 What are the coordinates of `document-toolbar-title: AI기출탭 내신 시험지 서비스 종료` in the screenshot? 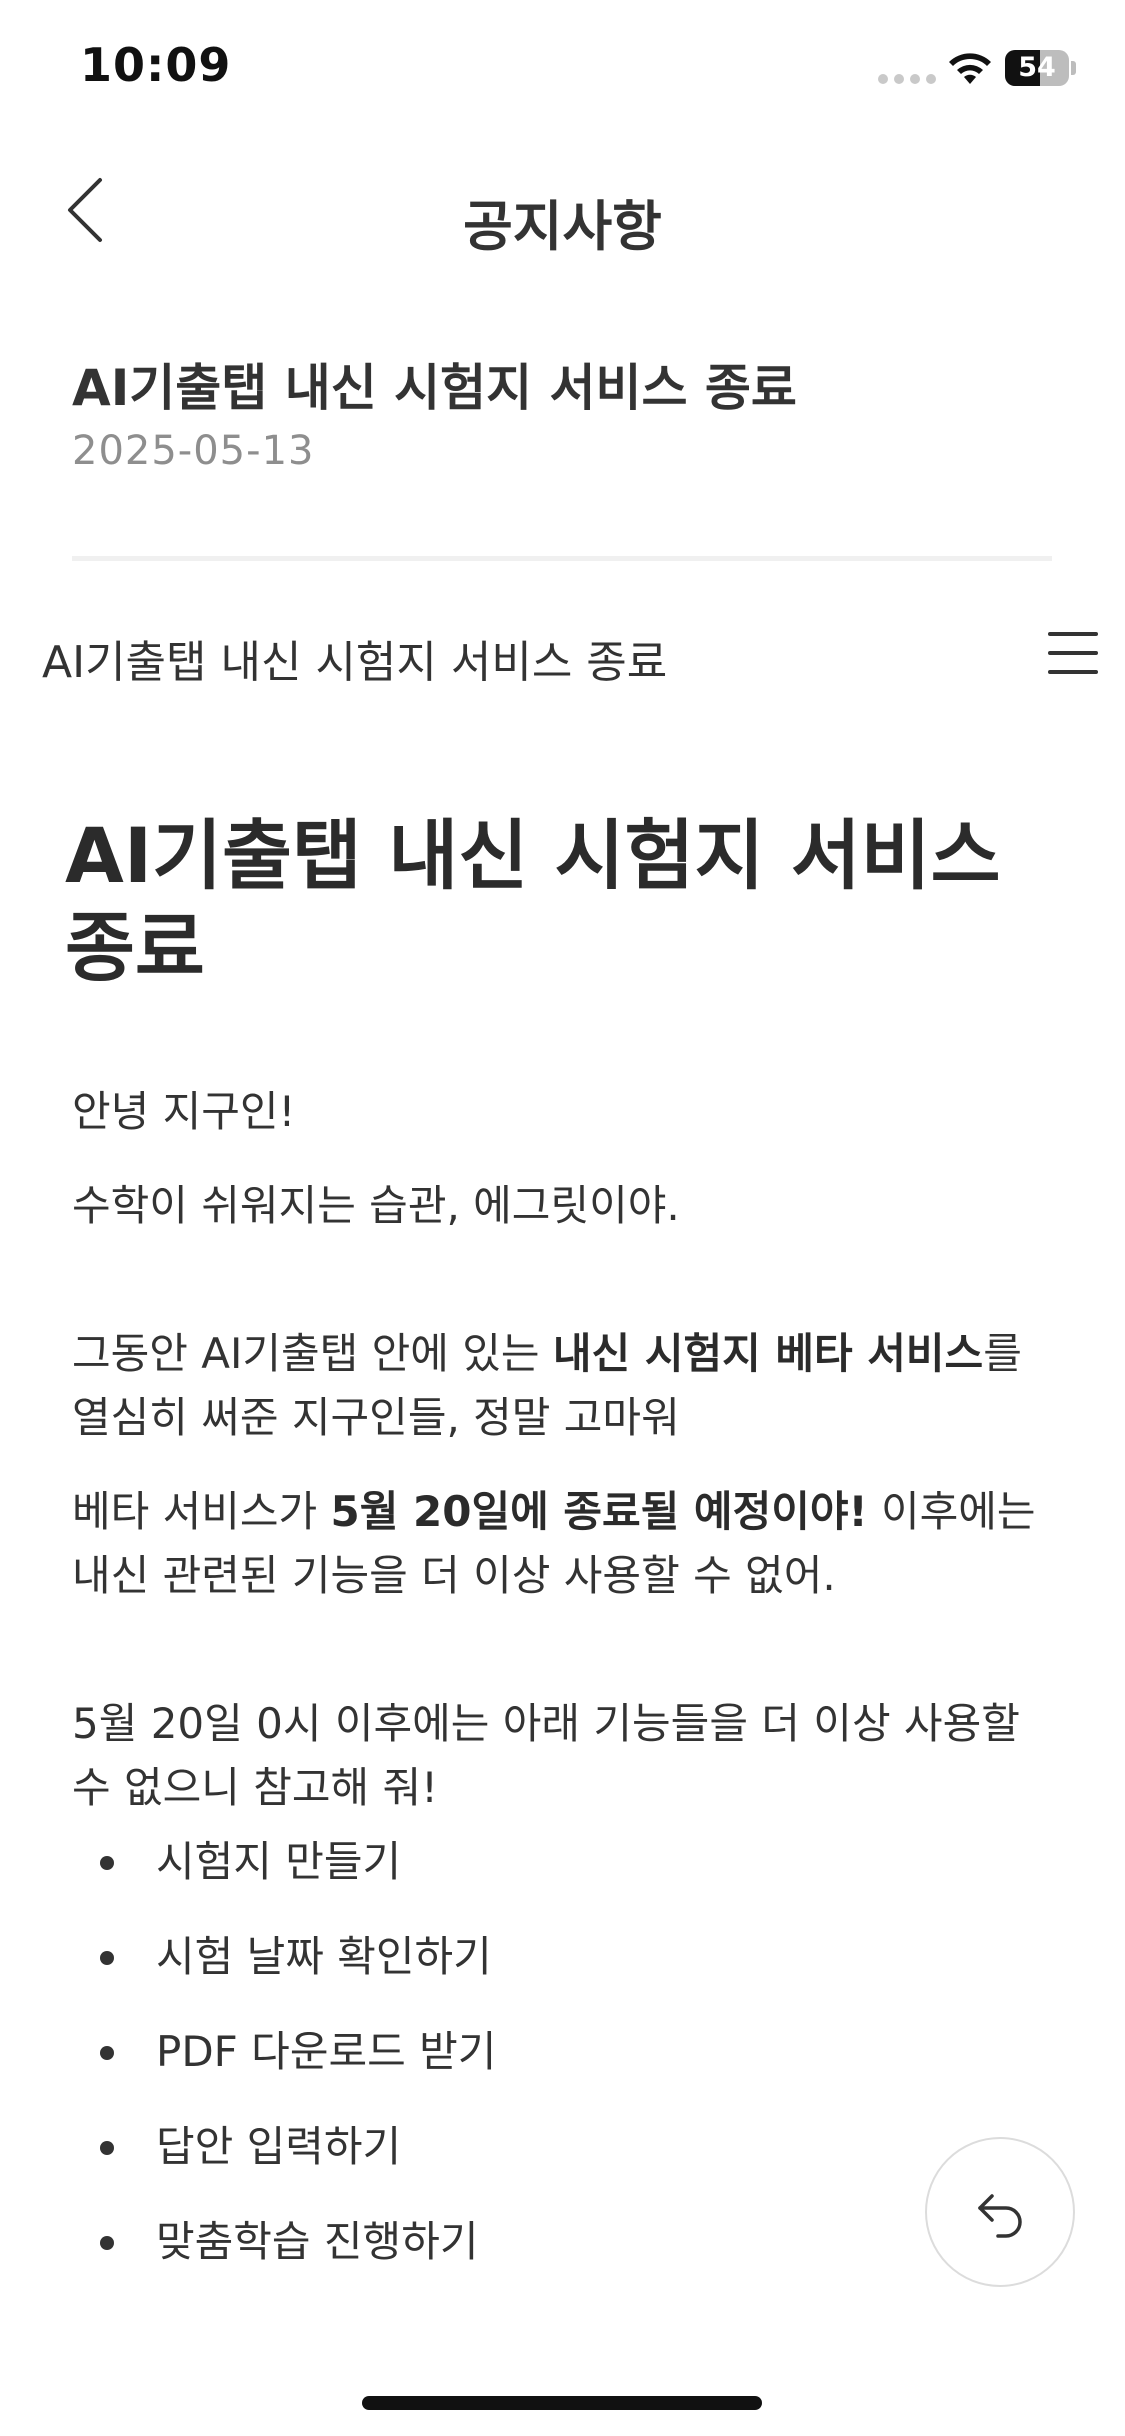 It's located at (355, 662).